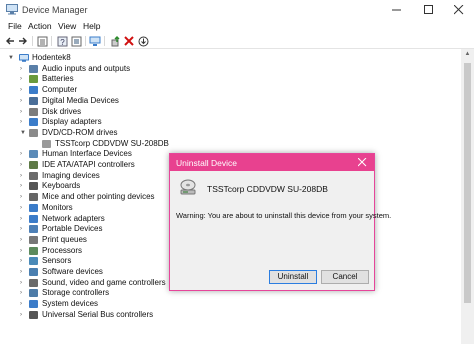  Describe the element at coordinates (67, 26) in the screenshot. I see `menu-view: View` at that location.